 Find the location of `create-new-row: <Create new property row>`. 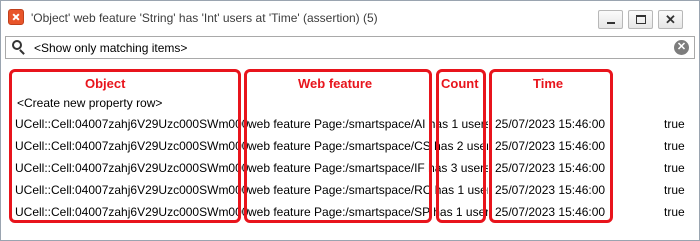

create-new-row: <Create new property row> is located at coordinates (89, 103).